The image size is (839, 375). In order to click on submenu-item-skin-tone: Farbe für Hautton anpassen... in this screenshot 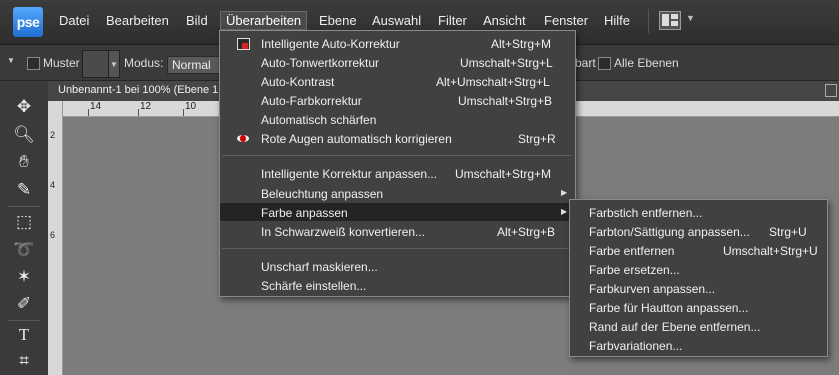, I will do `click(668, 308)`.